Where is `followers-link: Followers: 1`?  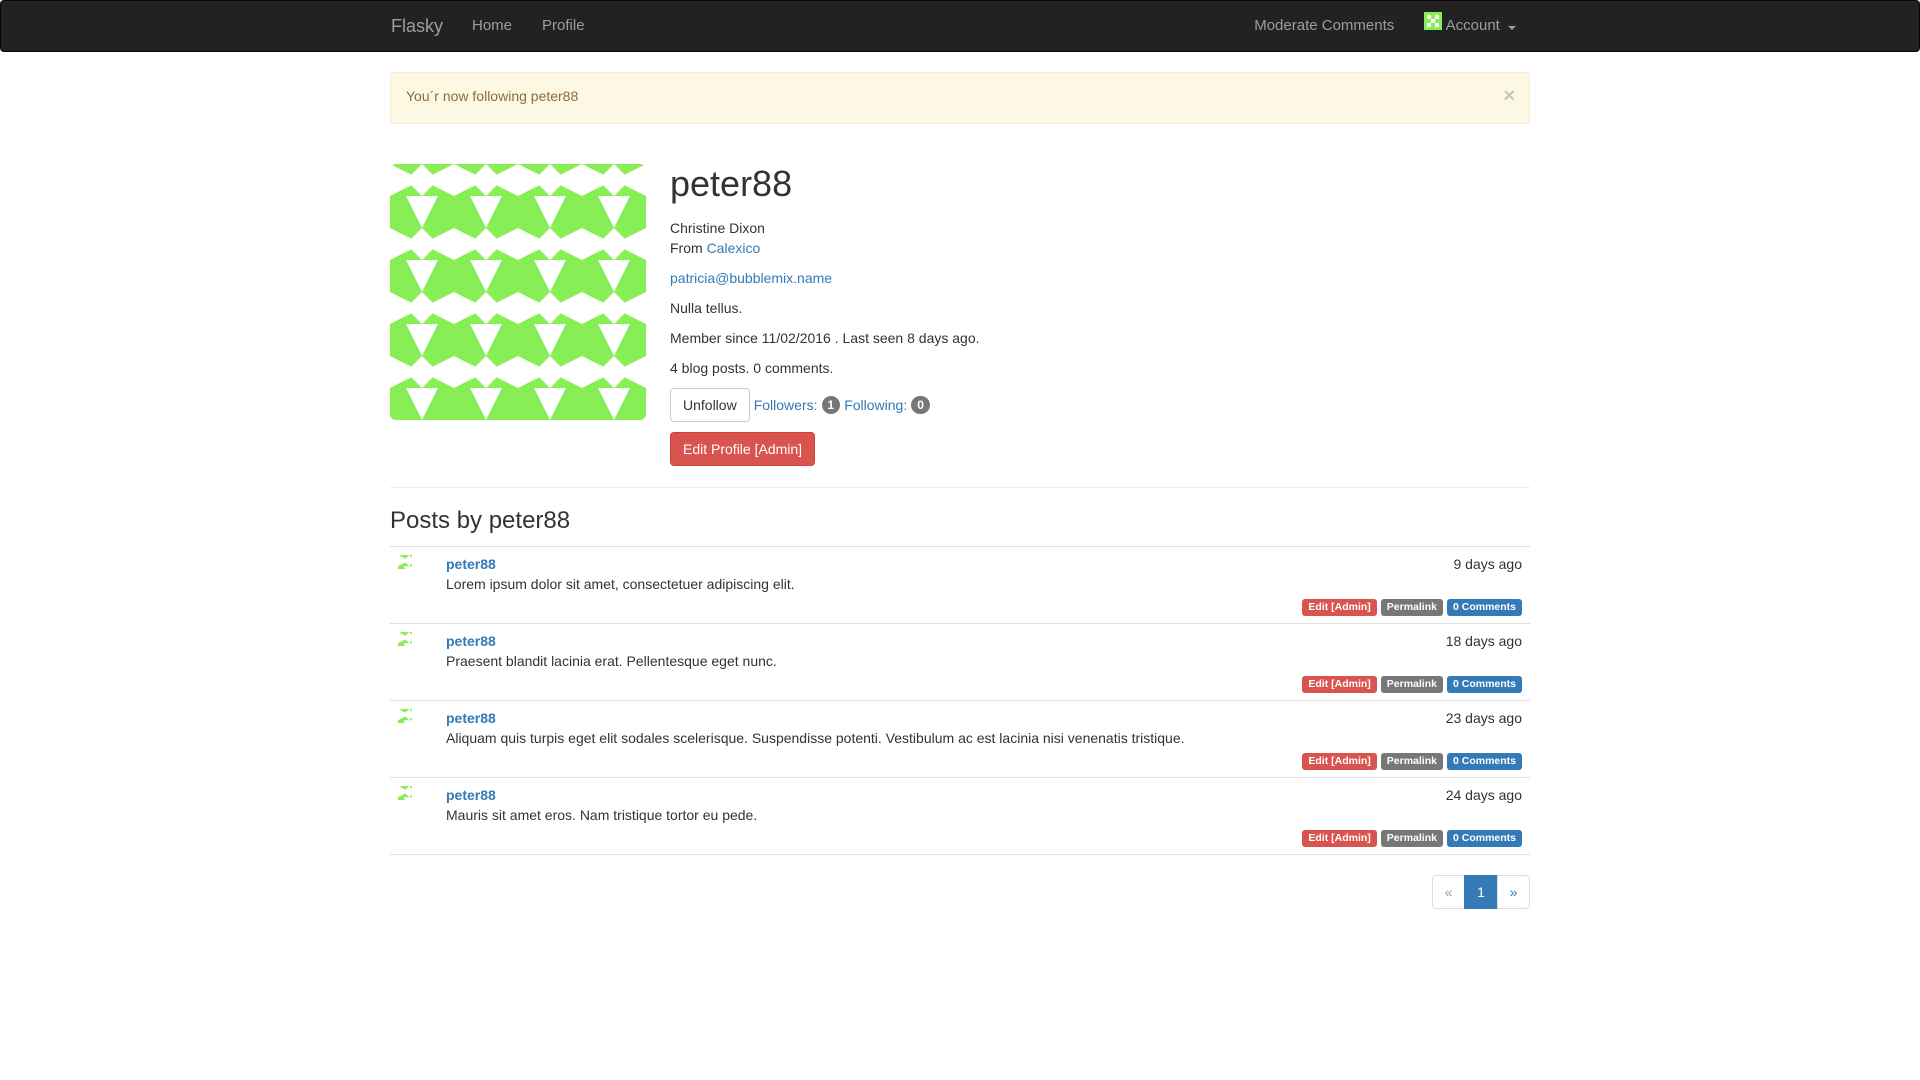
followers-link: Followers: 1 is located at coordinates (797, 405).